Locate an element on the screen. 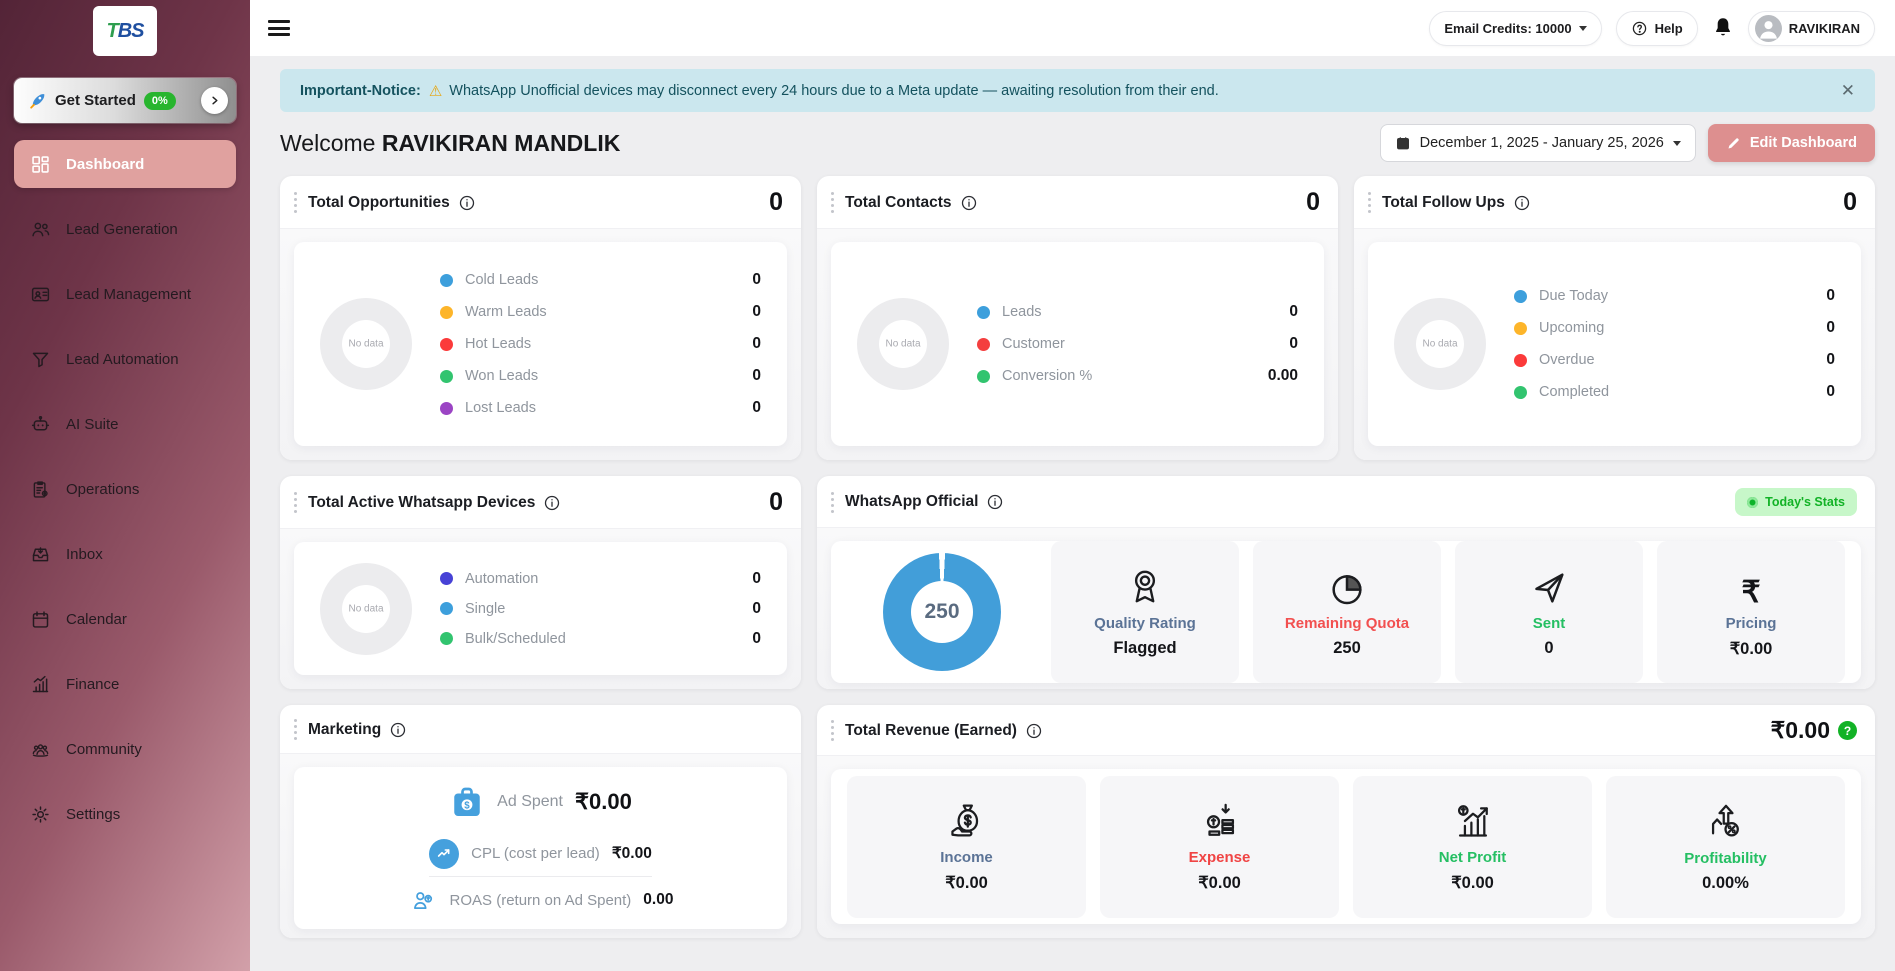 Image resolution: width=1895 pixels, height=971 pixels. calendar-icon is located at coordinates (40, 619).